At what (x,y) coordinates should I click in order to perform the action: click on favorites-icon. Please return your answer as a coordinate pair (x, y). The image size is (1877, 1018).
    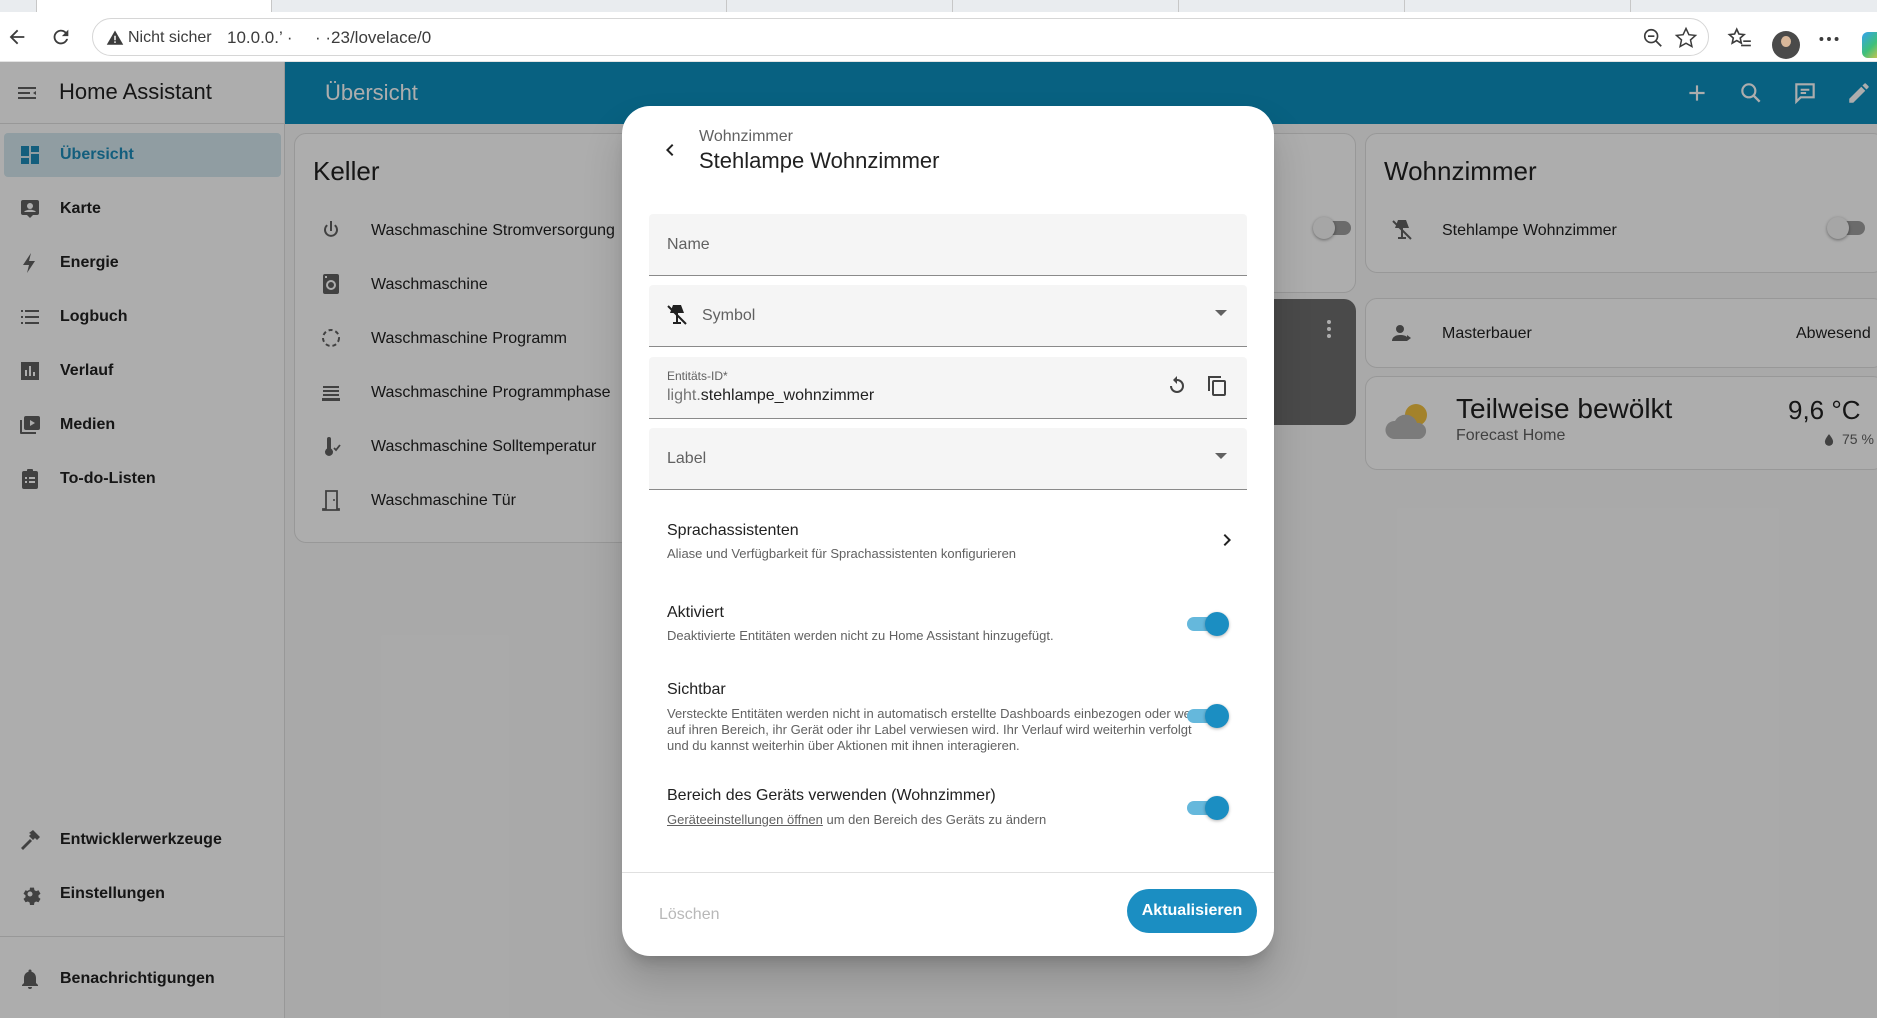
    Looking at the image, I should click on (1740, 39).